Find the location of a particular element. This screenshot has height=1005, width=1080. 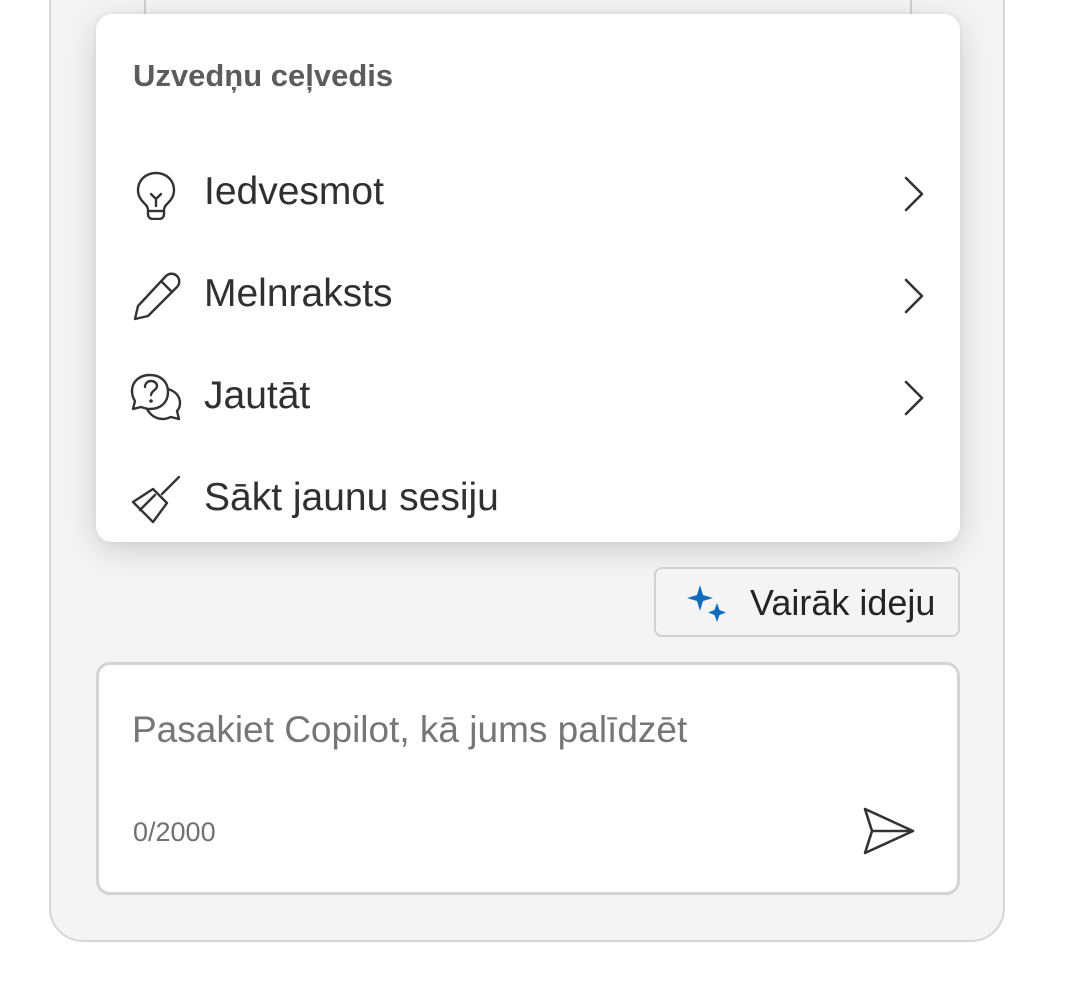

more-ideas-button: Vairāk ideju is located at coordinates (807, 602).